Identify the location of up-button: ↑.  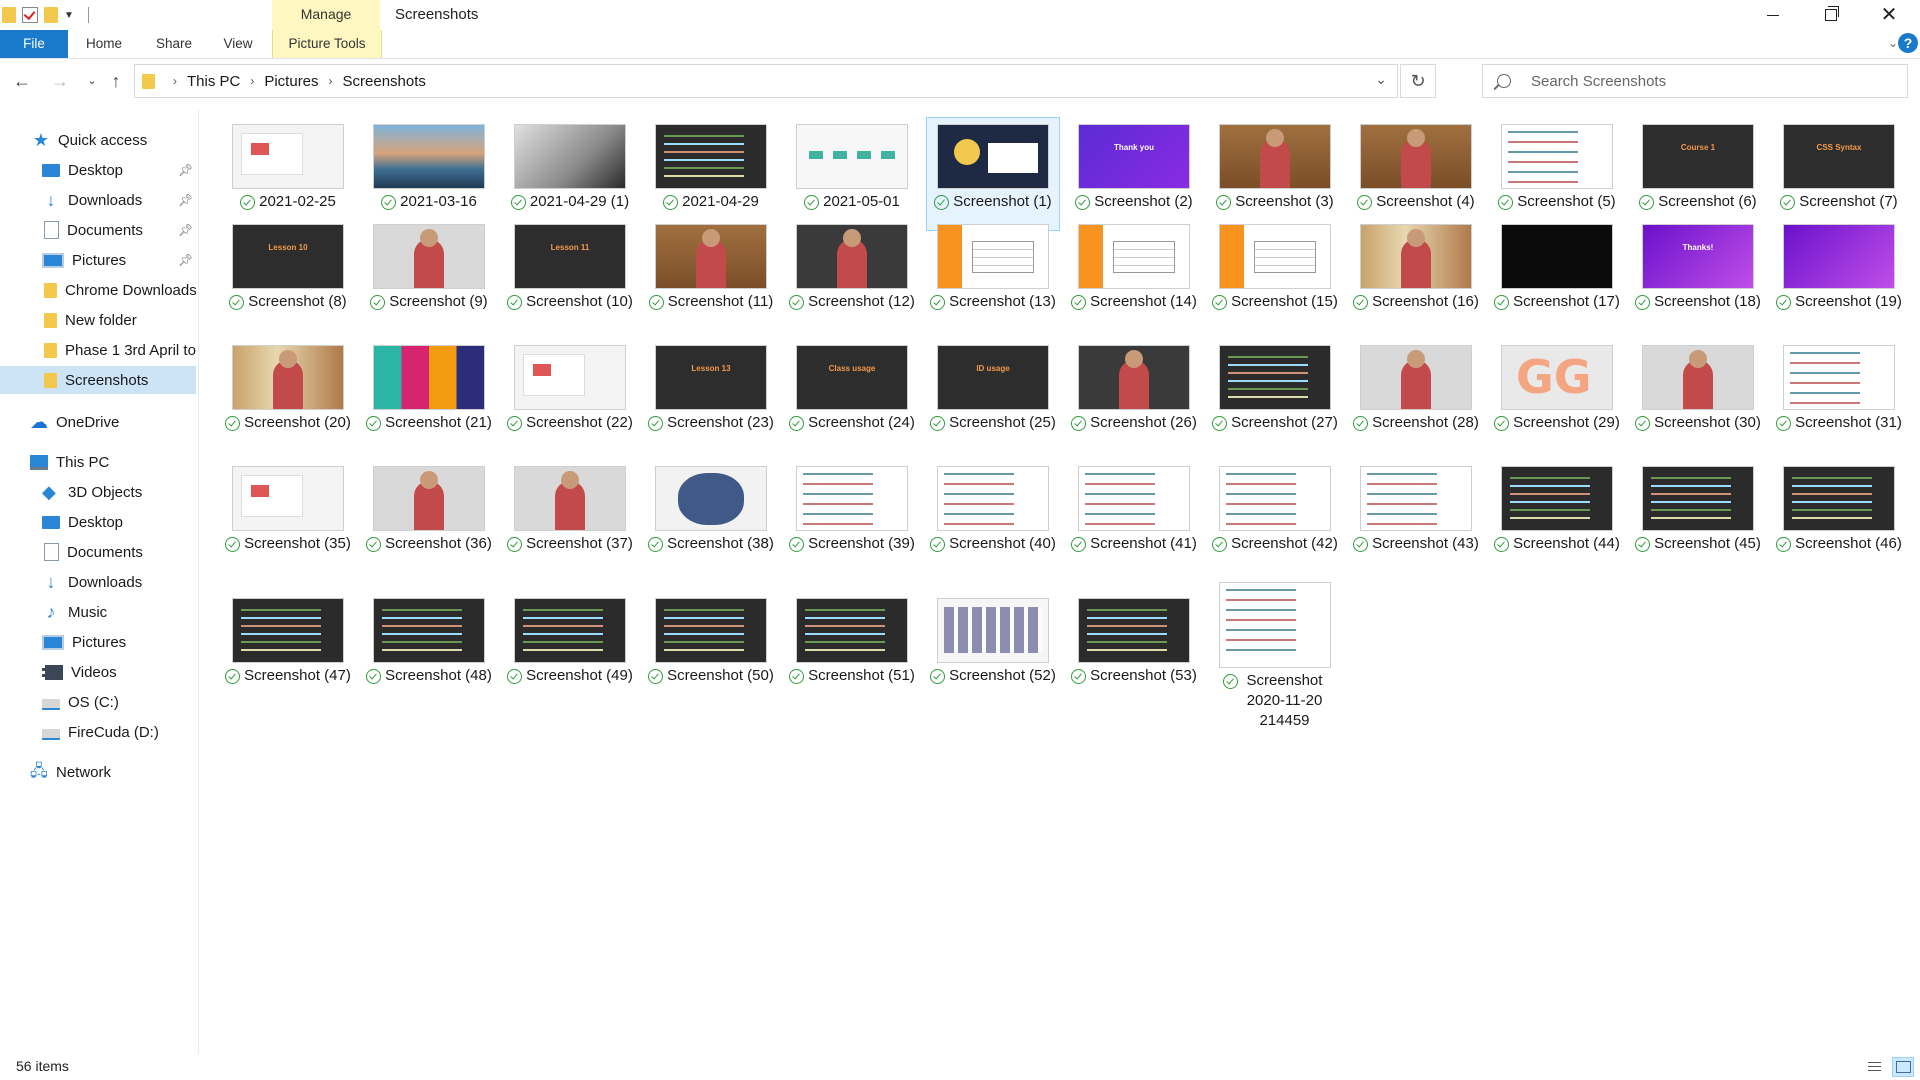
(116, 81).